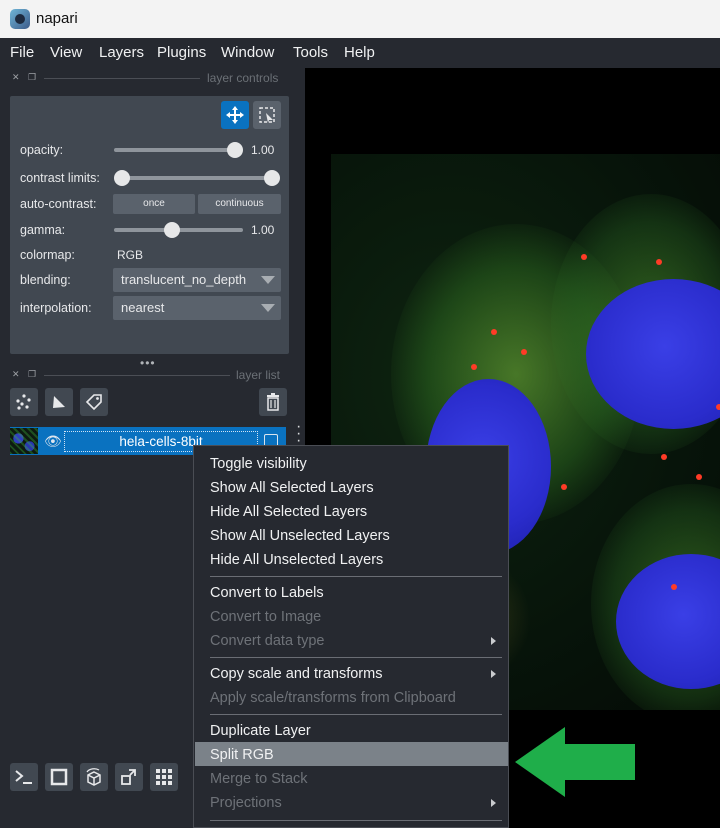 The height and width of the screenshot is (828, 720). I want to click on cube-rotate-icon, so click(93, 777).